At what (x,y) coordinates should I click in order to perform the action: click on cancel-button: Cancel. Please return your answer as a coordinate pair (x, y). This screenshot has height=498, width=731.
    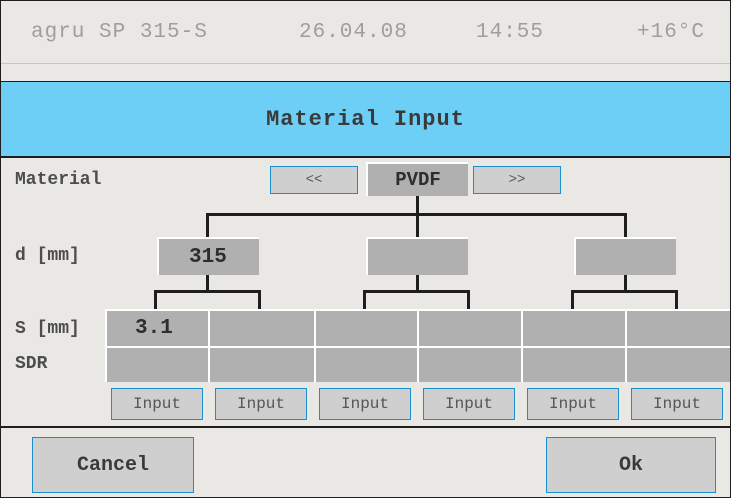
    Looking at the image, I should click on (113, 465).